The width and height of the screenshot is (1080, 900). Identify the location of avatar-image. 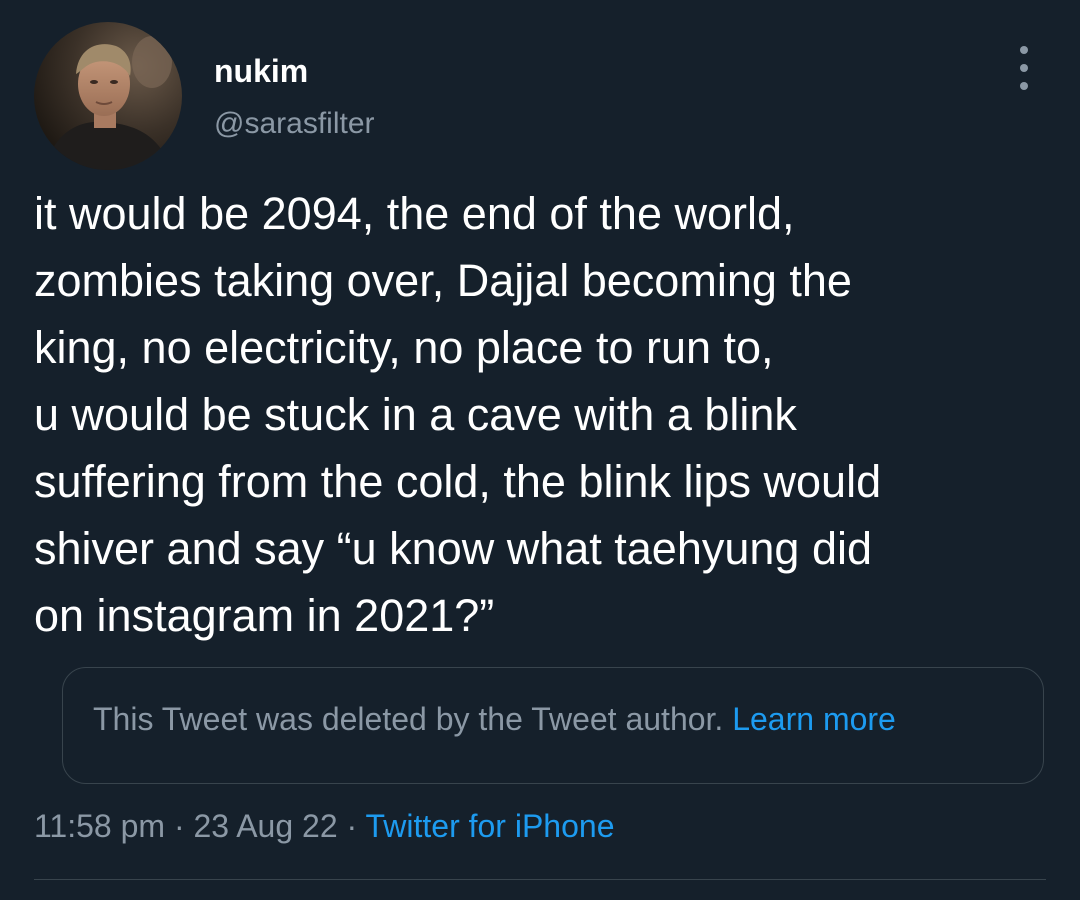
(108, 96).